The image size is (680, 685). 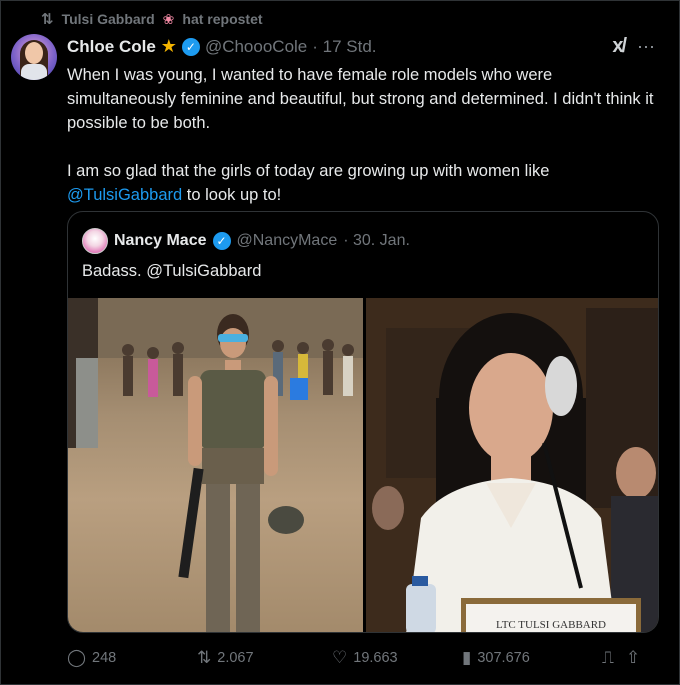 I want to click on nameplate-text: LTC TULSI GABBARD, so click(x=551, y=625).